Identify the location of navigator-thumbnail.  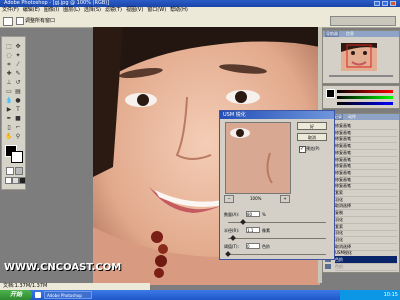
(359, 57).